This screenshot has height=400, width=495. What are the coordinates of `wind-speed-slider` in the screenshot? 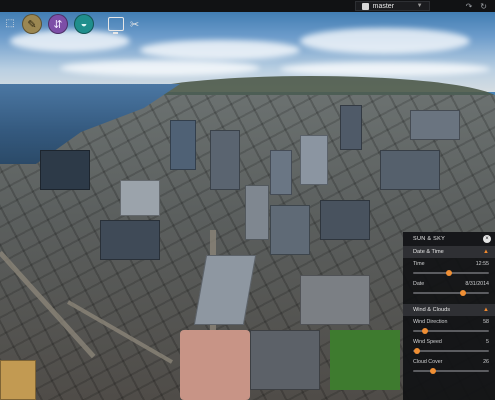 It's located at (451, 351).